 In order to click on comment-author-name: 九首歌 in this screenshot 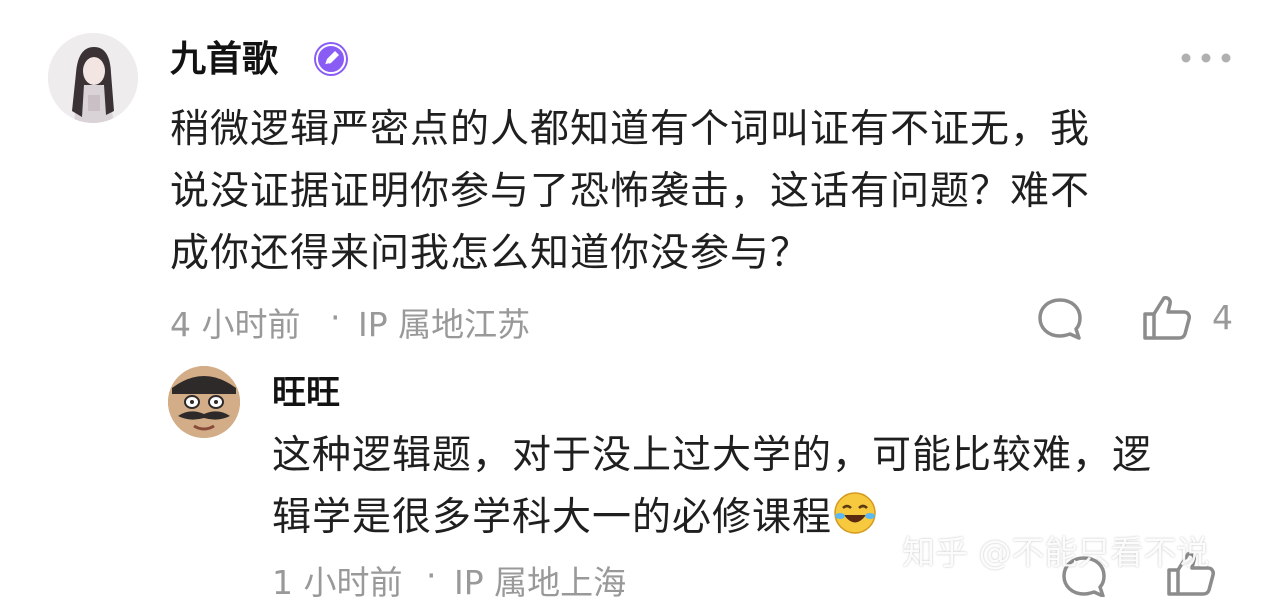, I will do `click(224, 60)`.